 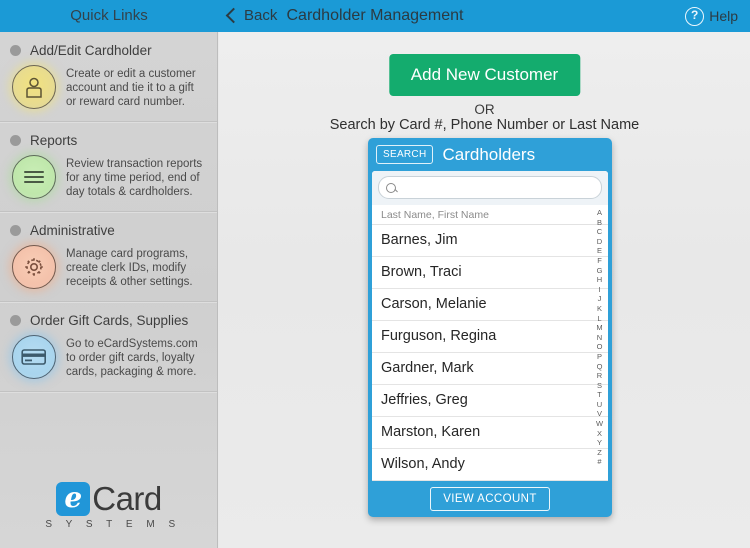 What do you see at coordinates (599, 251) in the screenshot?
I see `alphabet-index-letter: E` at bounding box center [599, 251].